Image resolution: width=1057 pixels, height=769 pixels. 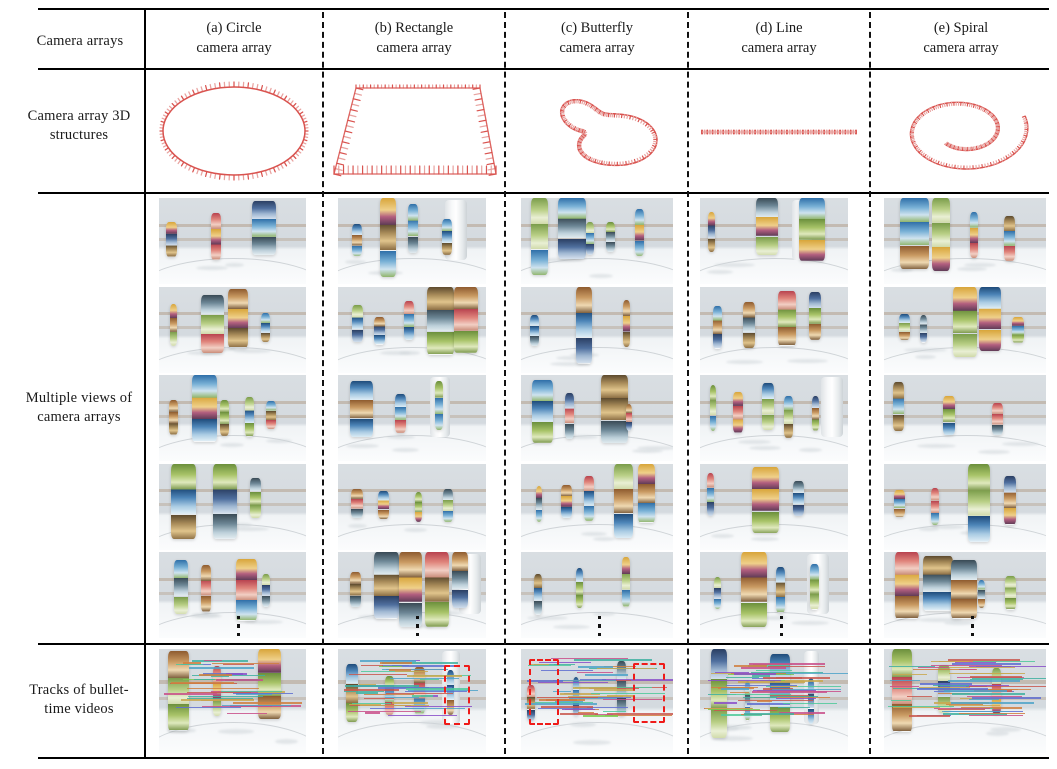 What do you see at coordinates (962, 131) in the screenshot?
I see `camera-array-structure-spiral` at bounding box center [962, 131].